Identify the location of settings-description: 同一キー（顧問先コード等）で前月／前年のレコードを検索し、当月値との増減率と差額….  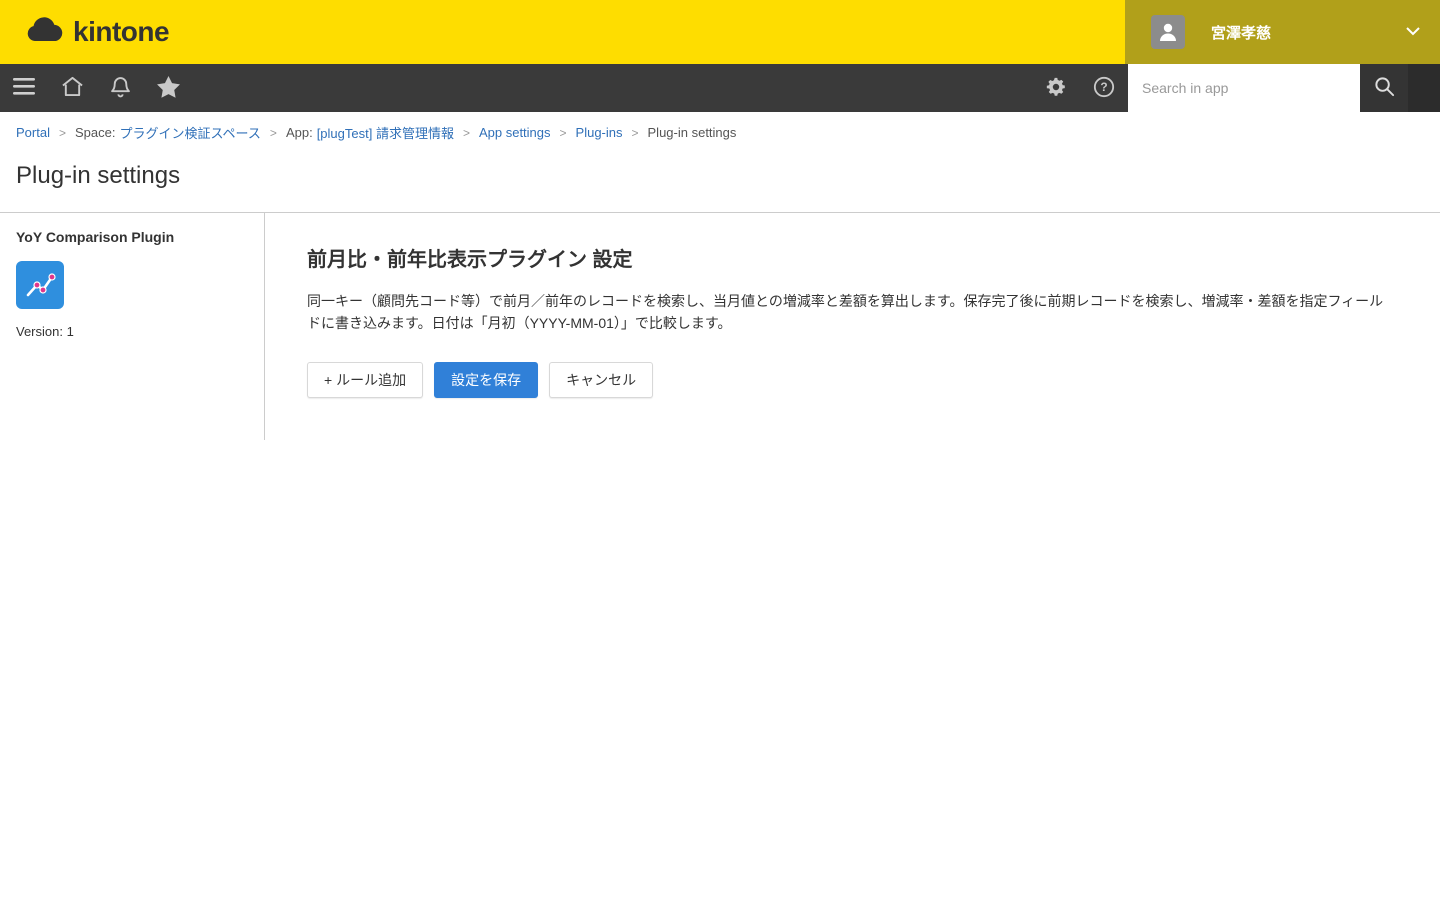
(845, 312).